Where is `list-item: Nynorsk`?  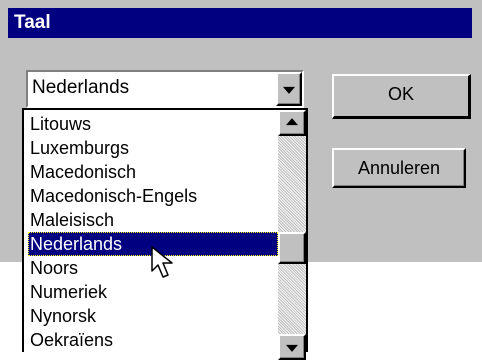 list-item: Nynorsk is located at coordinates (153, 316).